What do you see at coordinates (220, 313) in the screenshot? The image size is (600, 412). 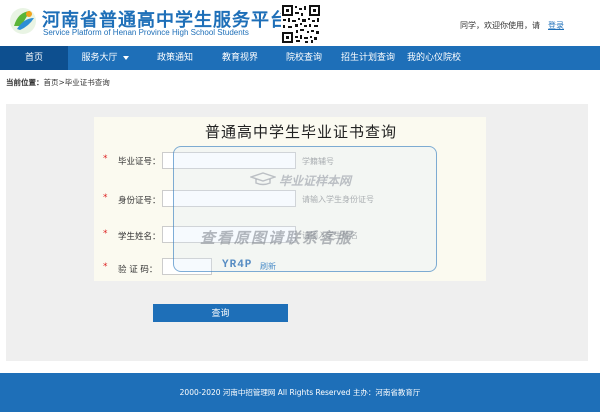 I see `query-button: 查询` at bounding box center [220, 313].